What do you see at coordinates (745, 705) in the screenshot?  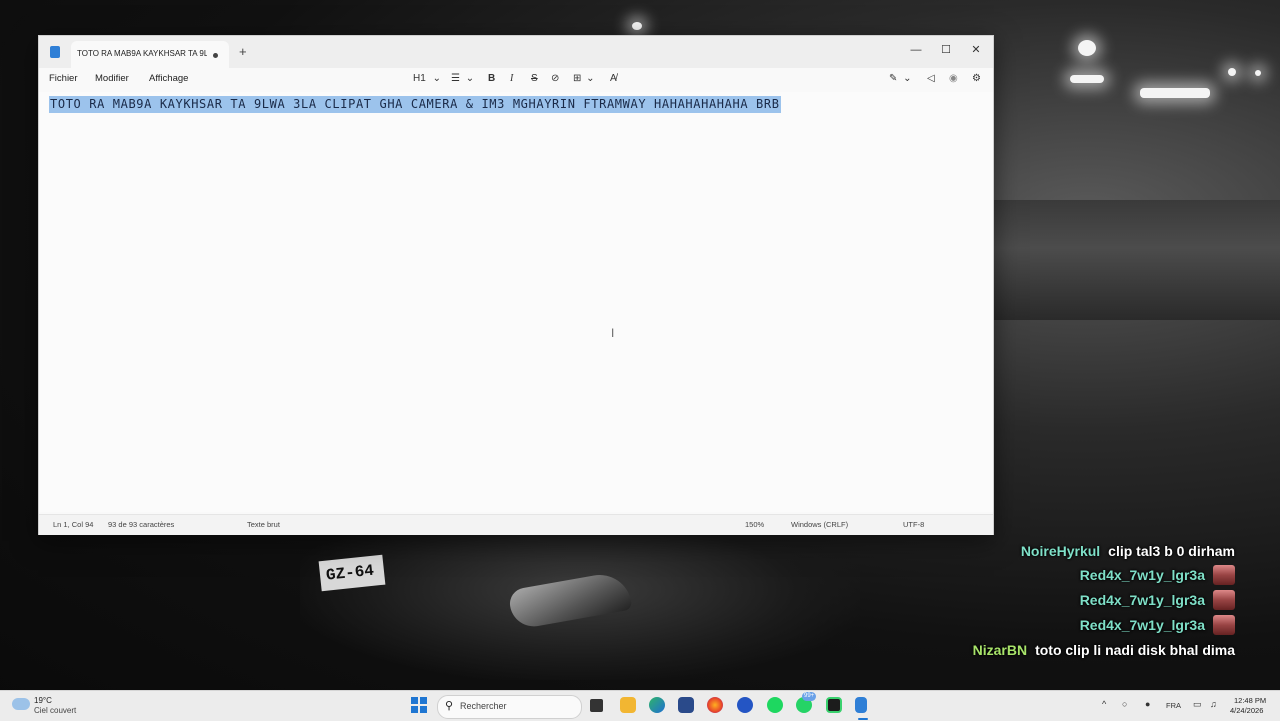 I see `browser-app-icon` at bounding box center [745, 705].